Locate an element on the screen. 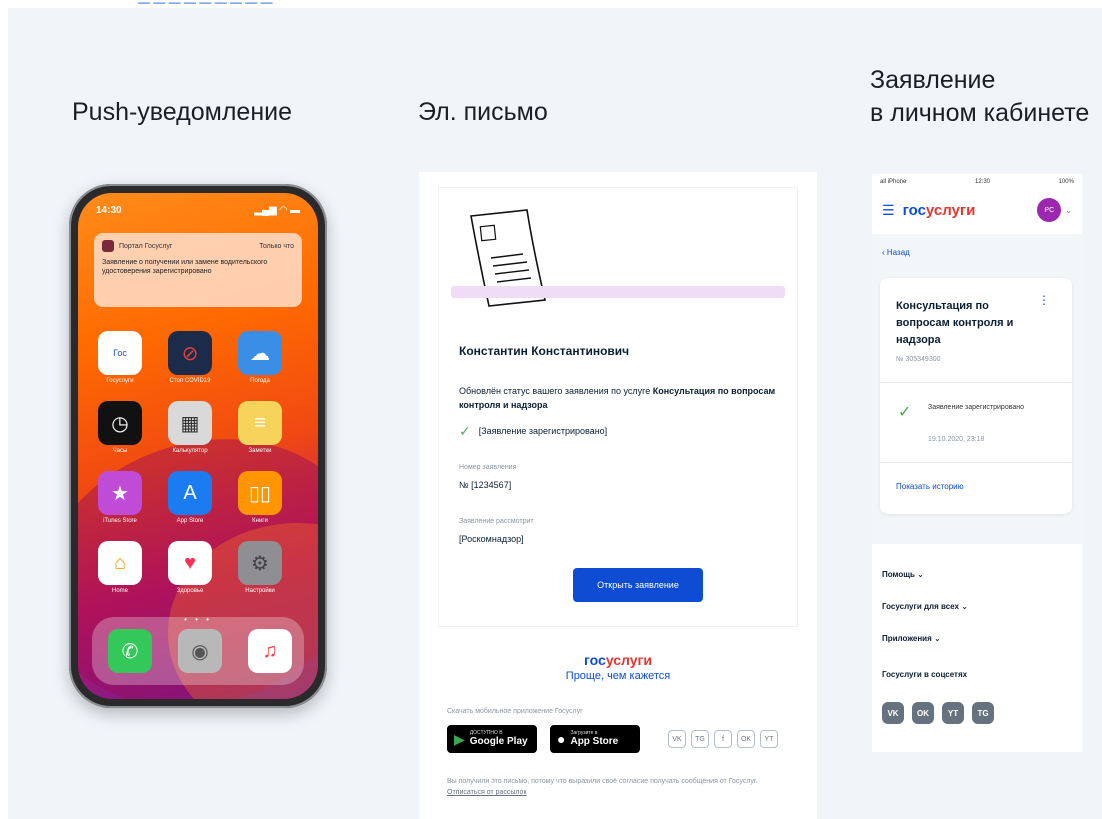 The width and height of the screenshot is (1102, 819). social-heading: Госуслуги в соцсетях is located at coordinates (925, 674).